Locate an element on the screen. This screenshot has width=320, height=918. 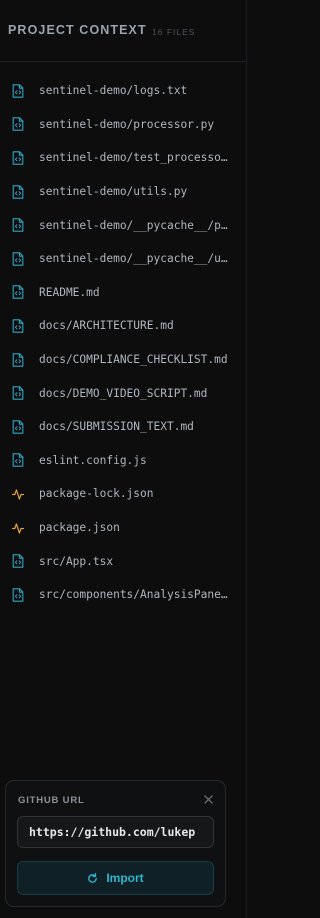
github-url-input is located at coordinates (115, 832).